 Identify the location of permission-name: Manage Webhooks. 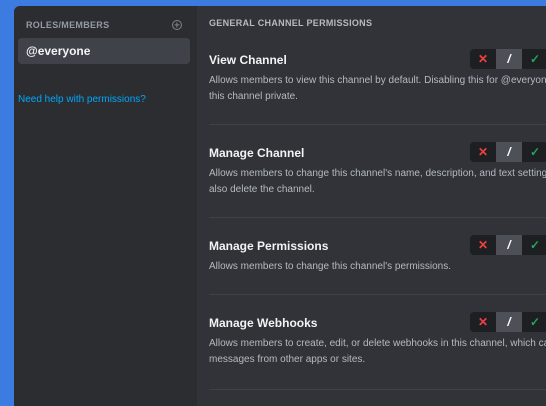
(263, 323).